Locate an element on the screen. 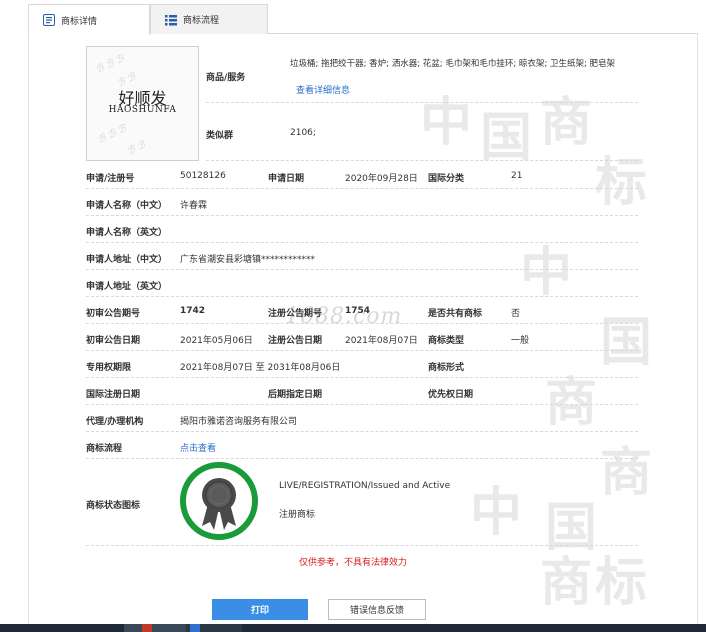  priority-label: 优先权日期 is located at coordinates (451, 395).